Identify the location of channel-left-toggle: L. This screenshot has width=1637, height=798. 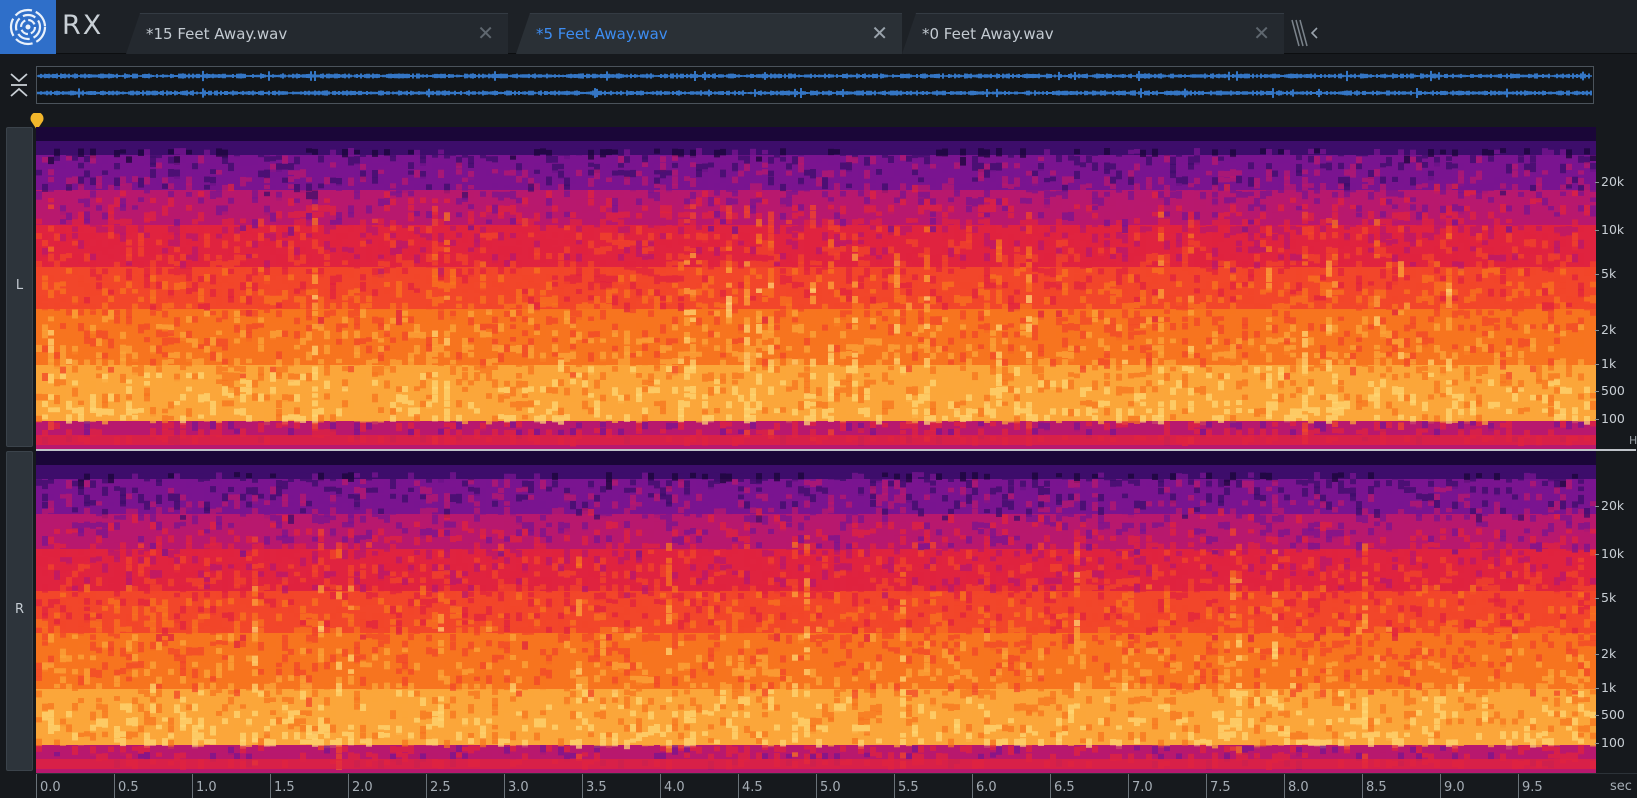
(19, 287).